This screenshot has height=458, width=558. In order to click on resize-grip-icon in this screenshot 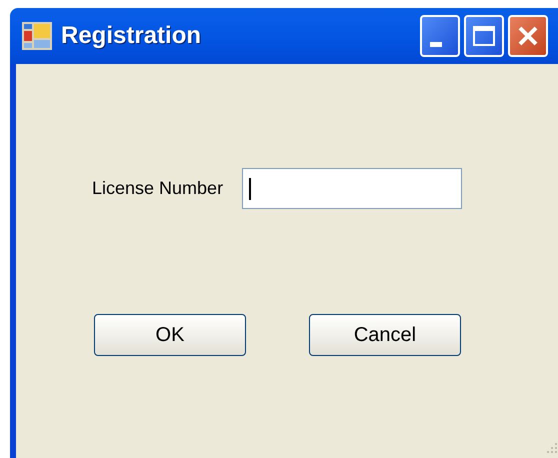, I will do `click(552, 448)`.